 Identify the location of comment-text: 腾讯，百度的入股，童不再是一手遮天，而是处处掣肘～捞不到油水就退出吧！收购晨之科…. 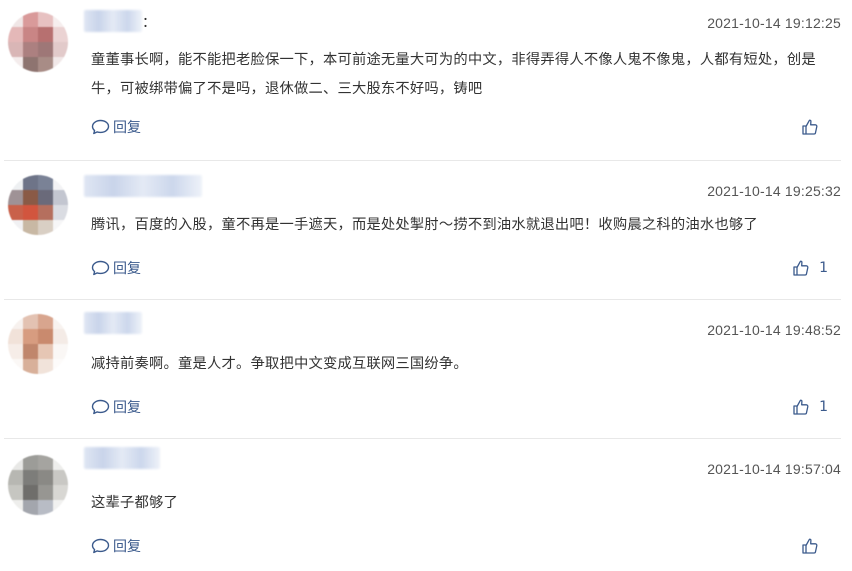
(424, 225).